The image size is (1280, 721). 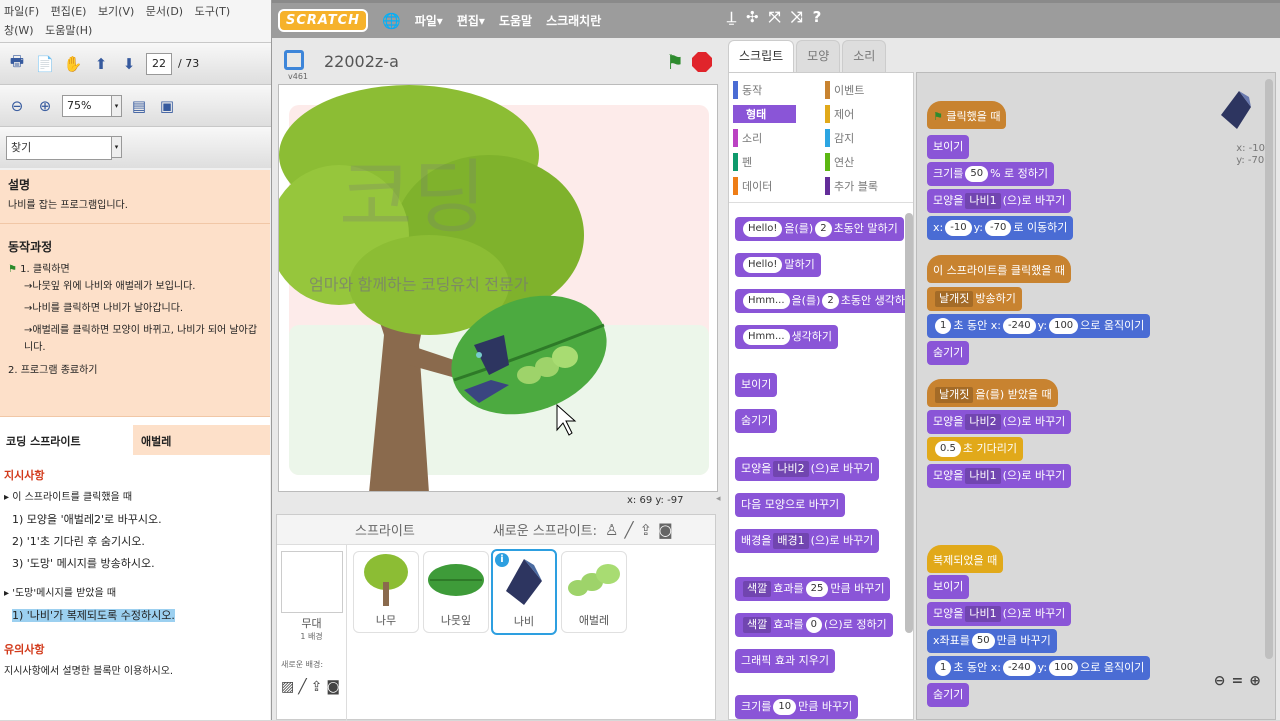 What do you see at coordinates (814, 625) in the screenshot?
I see `block-set-effect: 색깔 효과를 0 (으)로 정하기` at bounding box center [814, 625].